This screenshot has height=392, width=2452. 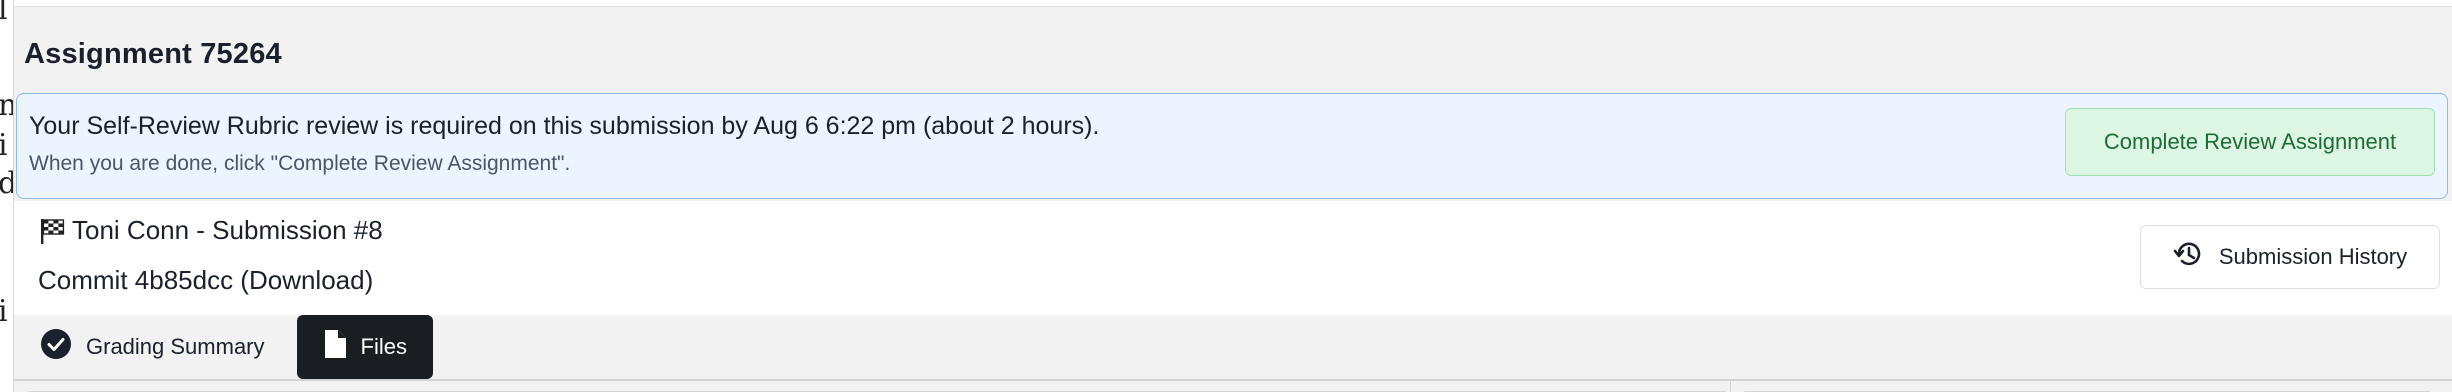 I want to click on check-circle-icon, so click(x=56, y=347).